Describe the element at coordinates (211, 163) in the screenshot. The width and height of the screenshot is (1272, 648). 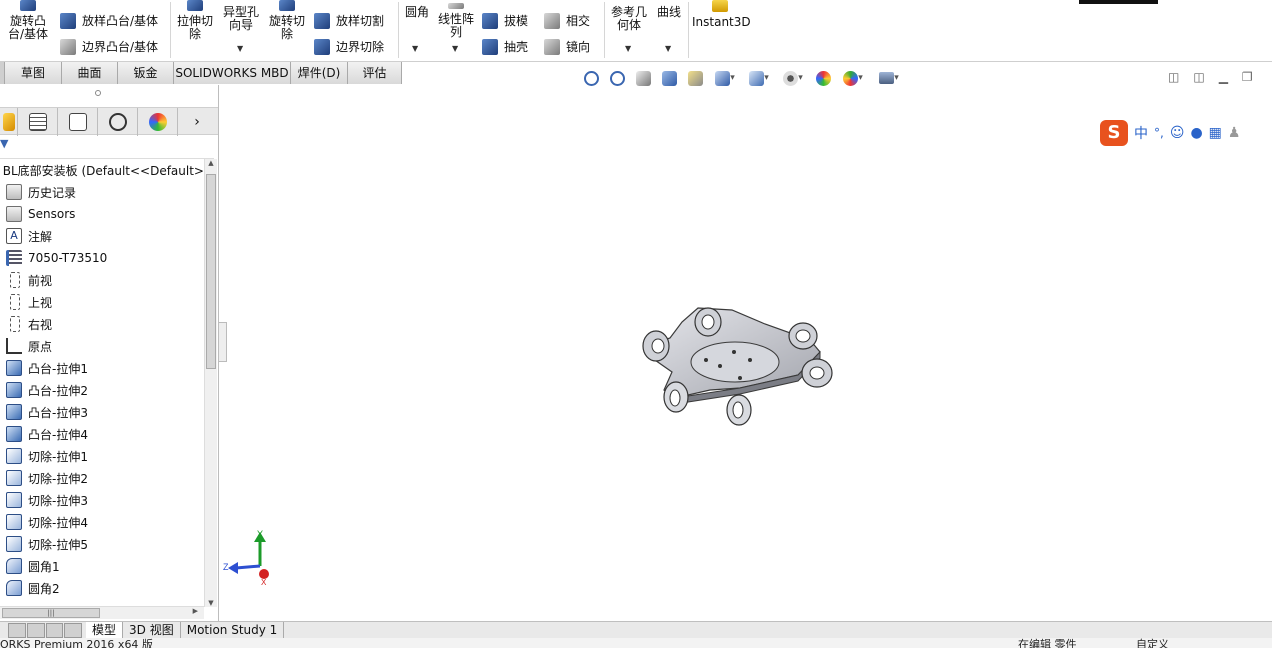
I see `scroll-up-icon: ▲` at that location.